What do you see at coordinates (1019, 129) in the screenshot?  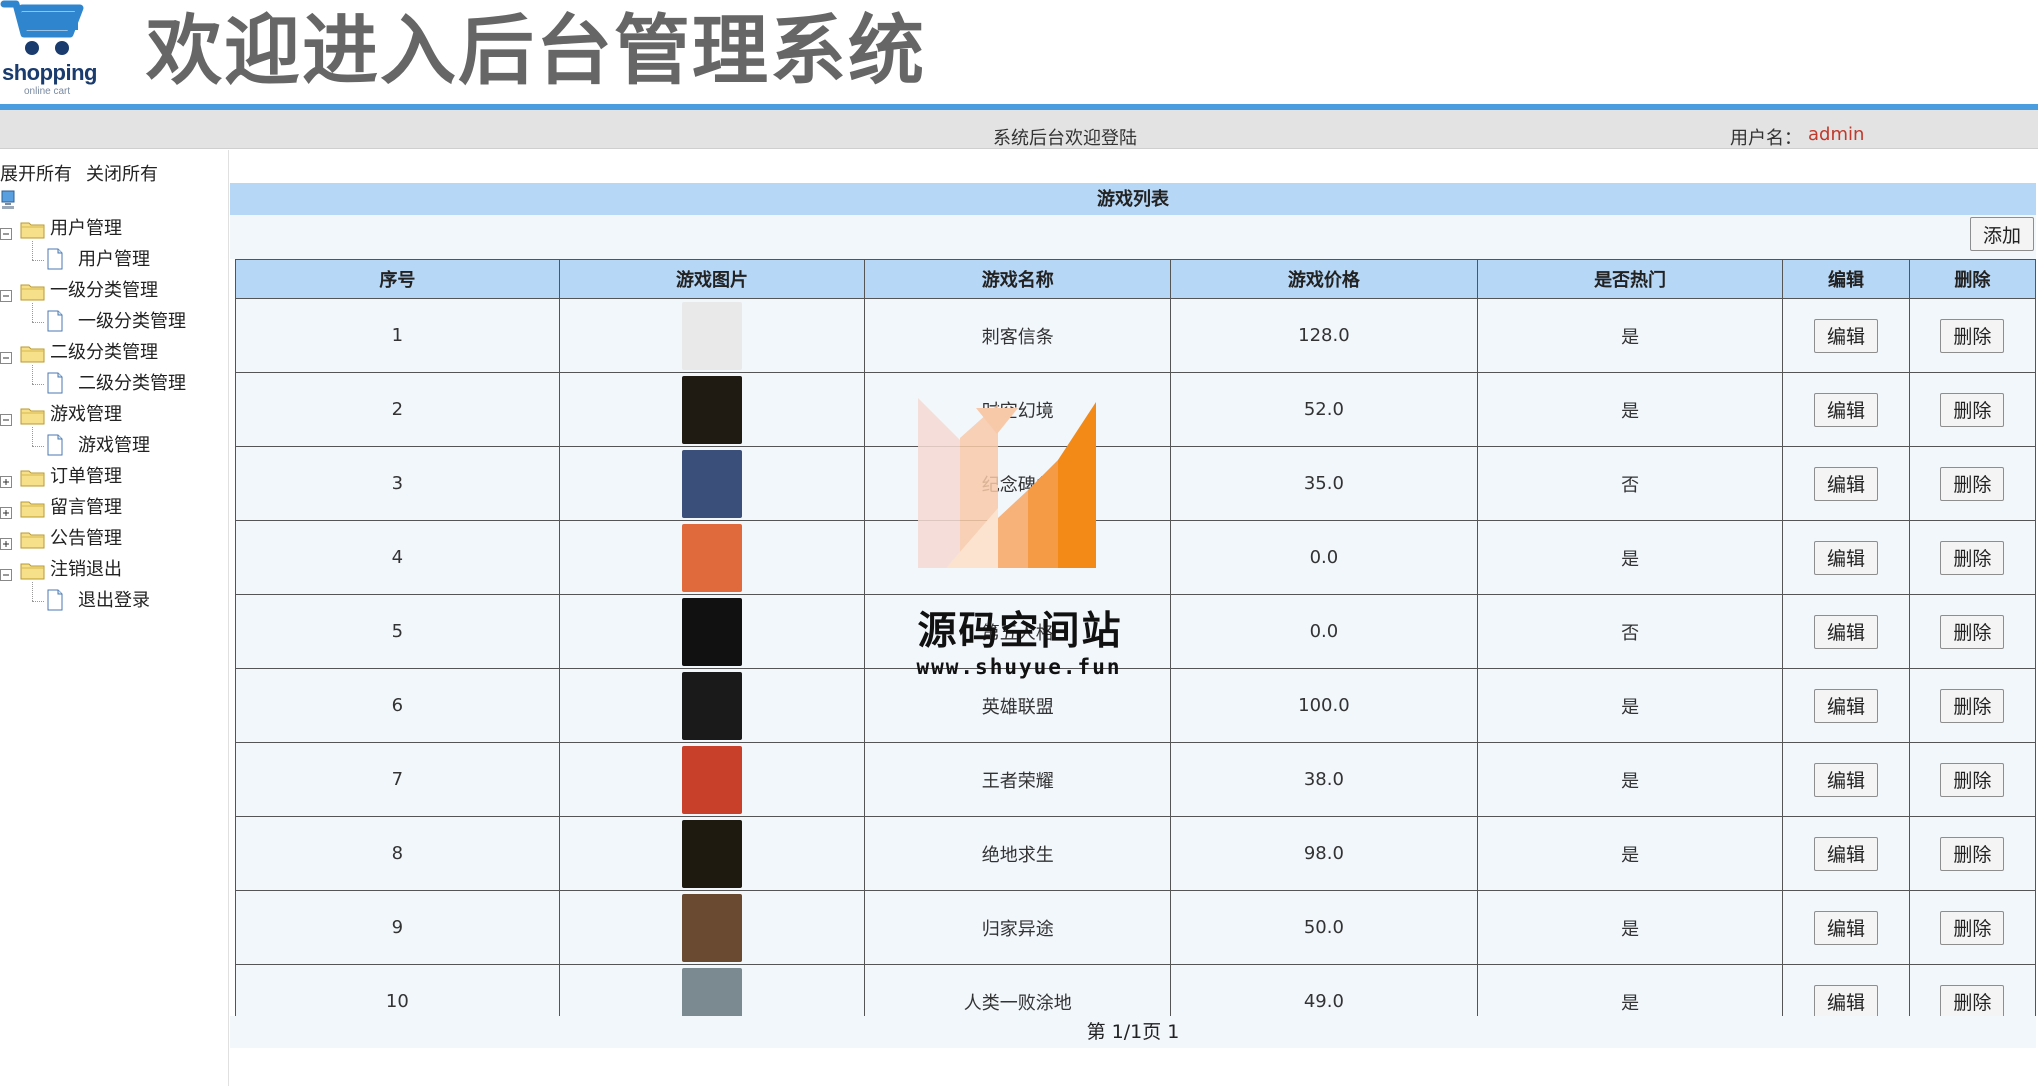 I see `welcome-bar: 系统后台欢迎登陆 用户名： admin` at bounding box center [1019, 129].